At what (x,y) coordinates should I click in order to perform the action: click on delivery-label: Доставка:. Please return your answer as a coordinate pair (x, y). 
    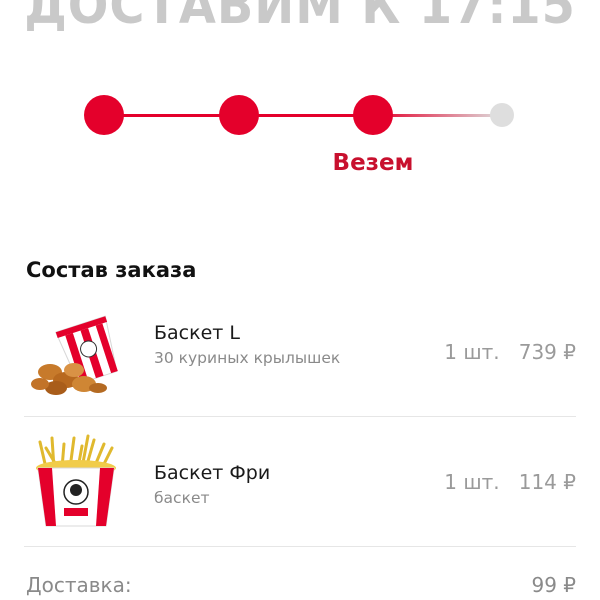
    Looking at the image, I should click on (79, 585).